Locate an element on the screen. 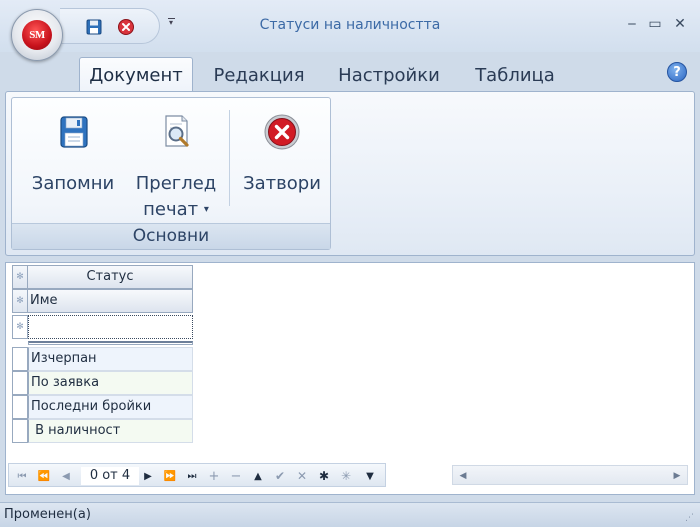  qat-save-button is located at coordinates (94, 27).